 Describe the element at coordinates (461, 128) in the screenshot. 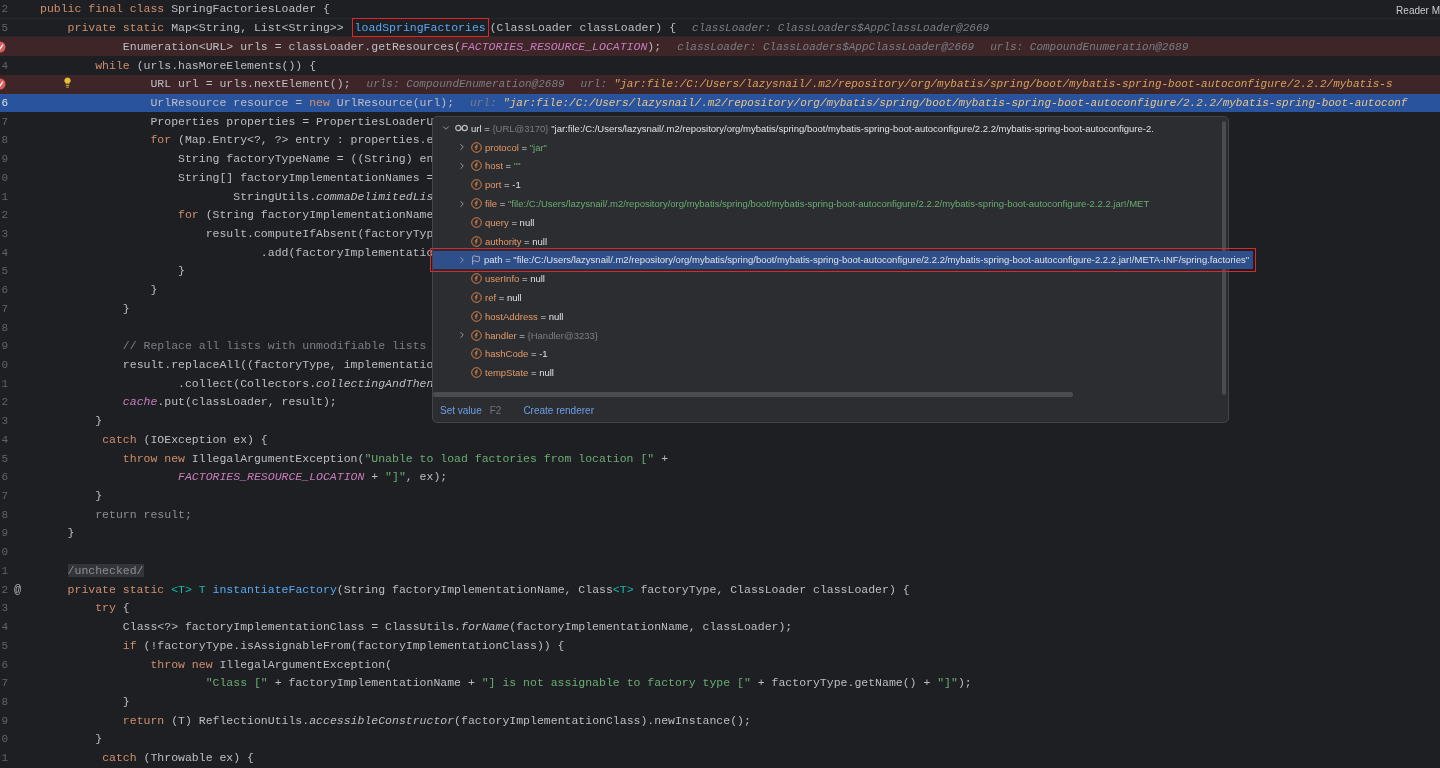

I see `glasses-icon` at that location.